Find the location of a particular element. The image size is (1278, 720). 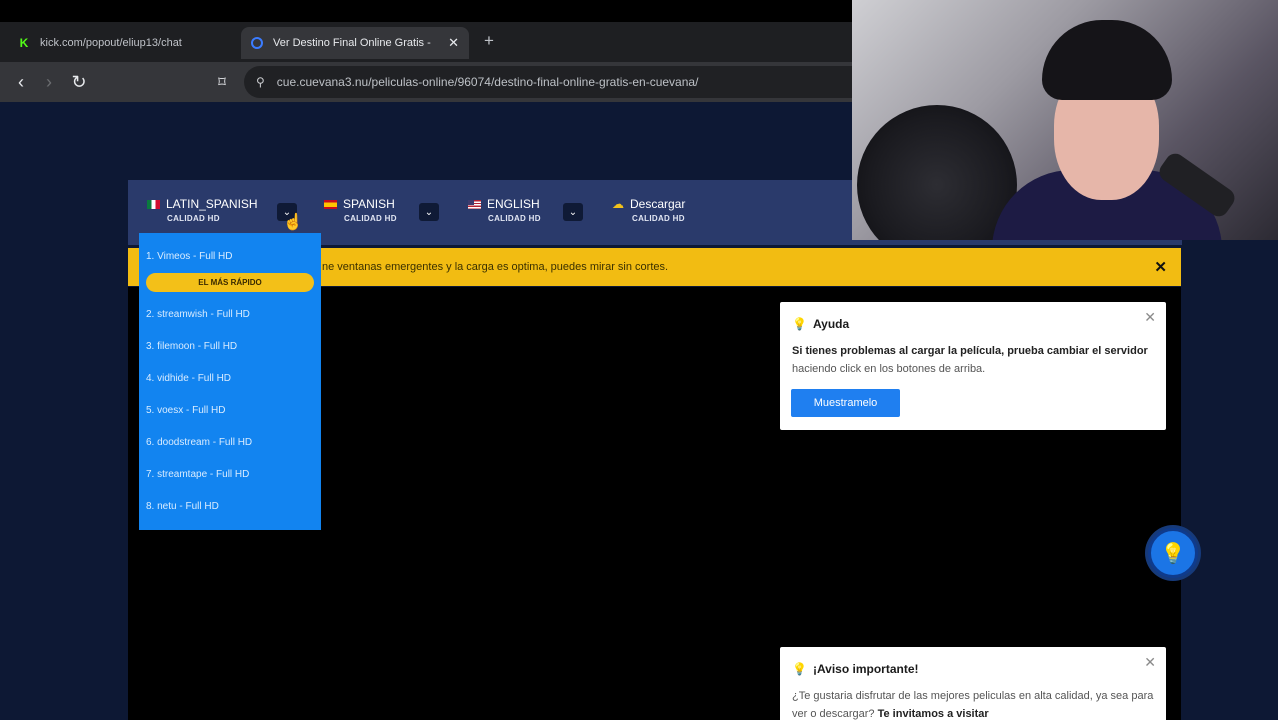

notice-title-text: ¡Aviso importante! is located at coordinates (865, 669).